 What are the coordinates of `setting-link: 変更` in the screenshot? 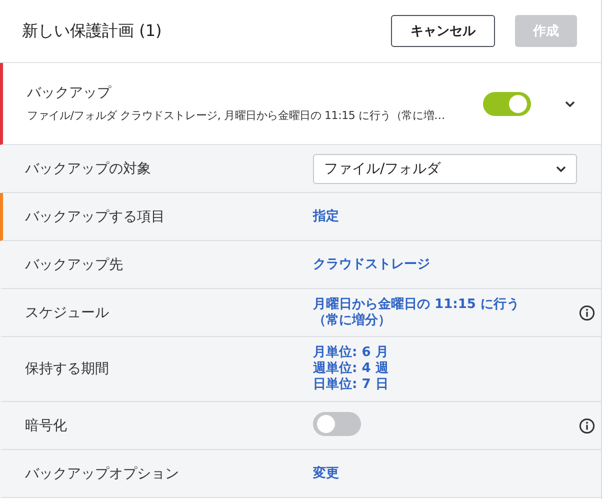 It's located at (326, 474).